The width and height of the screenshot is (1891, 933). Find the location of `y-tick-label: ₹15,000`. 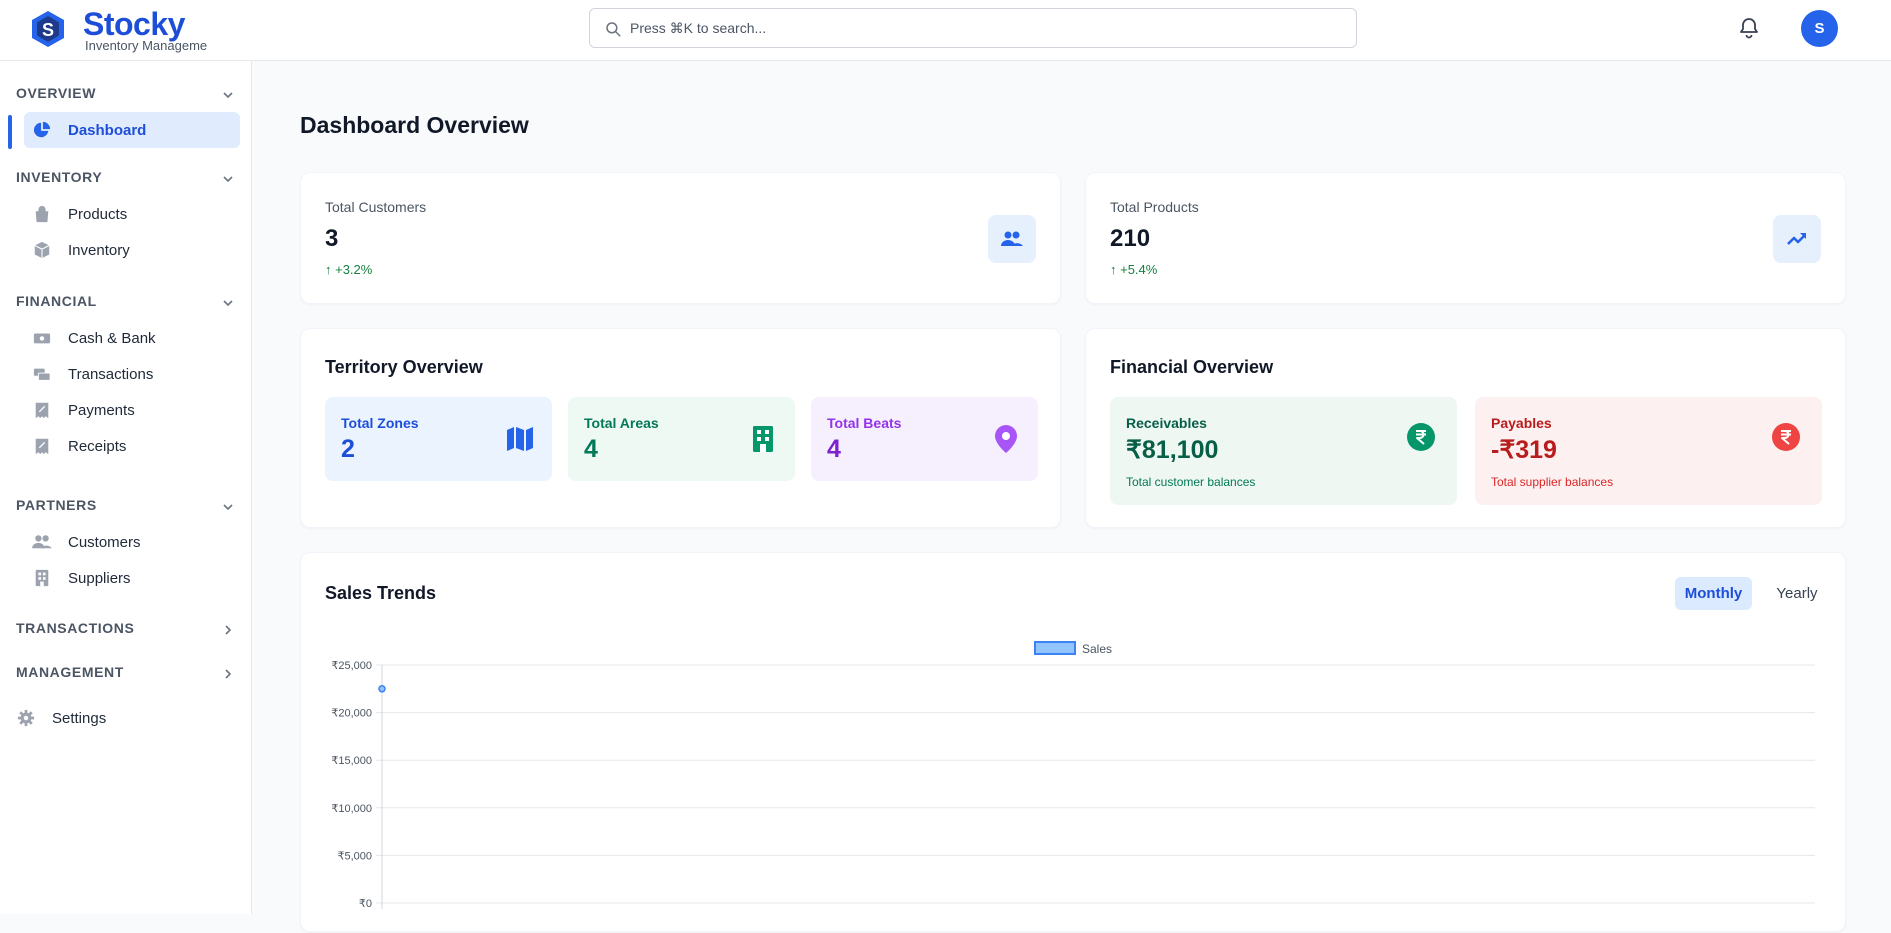

y-tick-label: ₹15,000 is located at coordinates (351, 761).